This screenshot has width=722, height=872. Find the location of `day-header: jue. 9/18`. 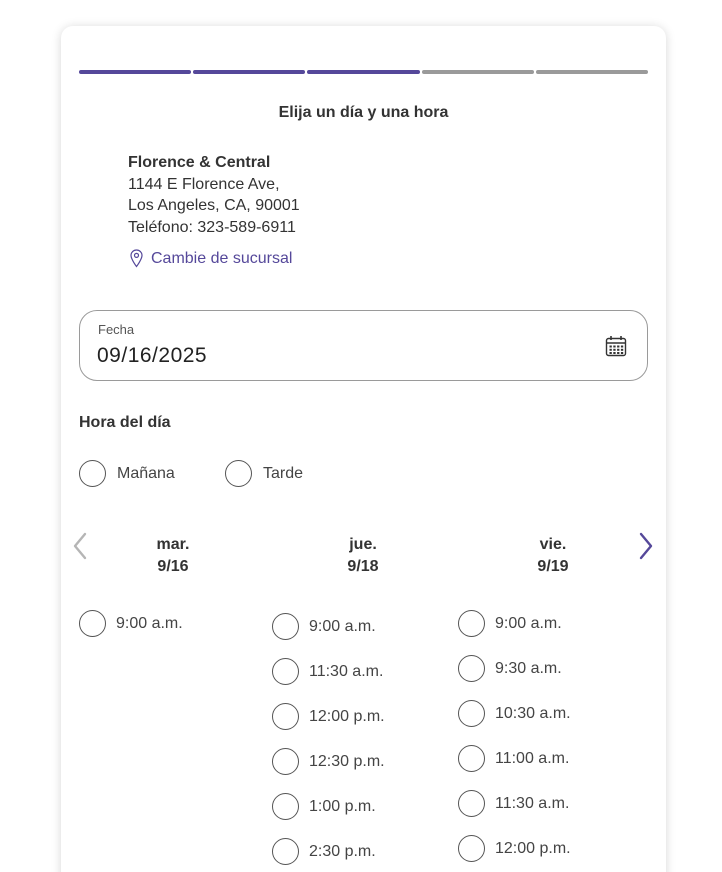

day-header: jue. 9/18 is located at coordinates (363, 556).